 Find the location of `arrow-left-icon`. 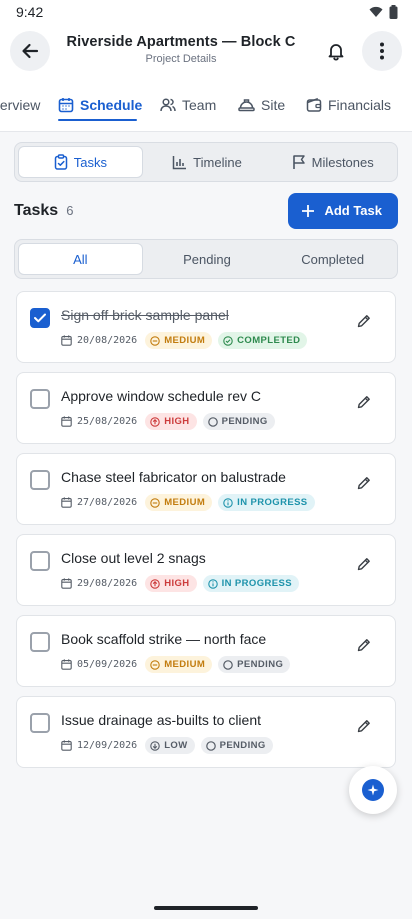

arrow-left-icon is located at coordinates (30, 51).